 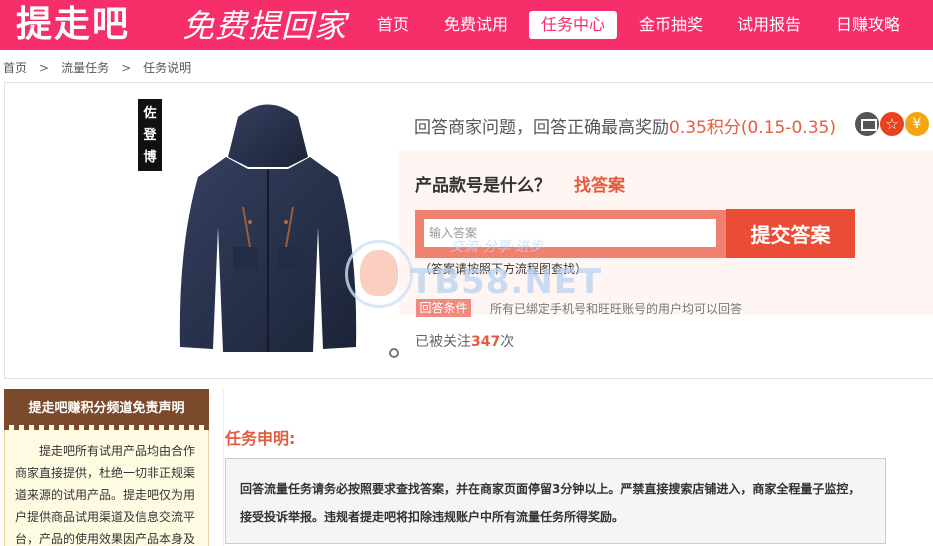 I want to click on follow-count-text: 已被关注347次, so click(x=464, y=341).